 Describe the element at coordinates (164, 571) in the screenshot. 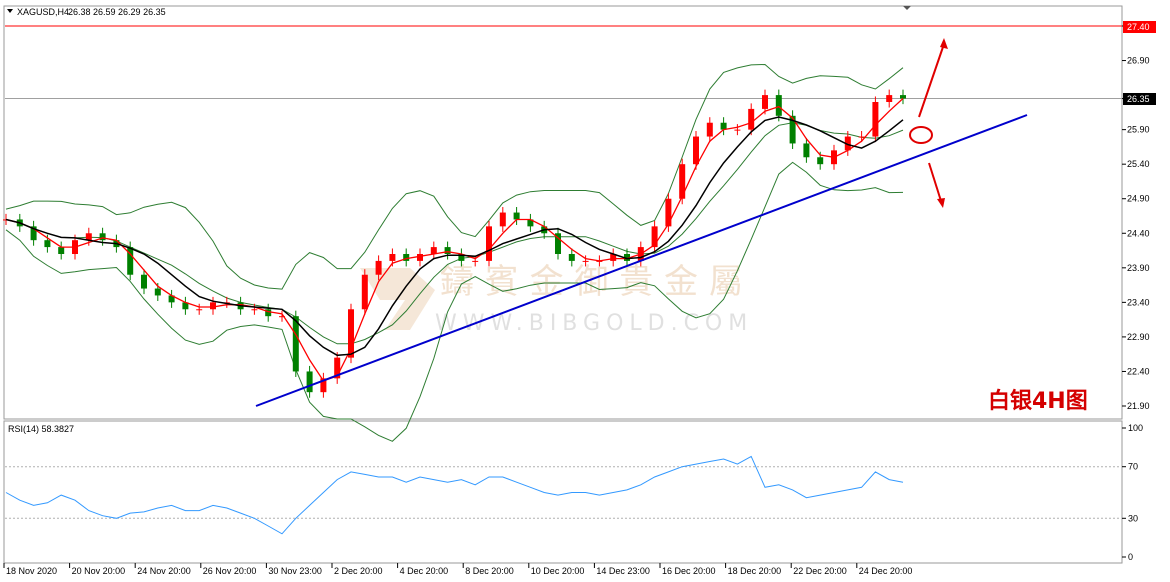

I see `time-tick-label: 24 Nov 20:00` at that location.